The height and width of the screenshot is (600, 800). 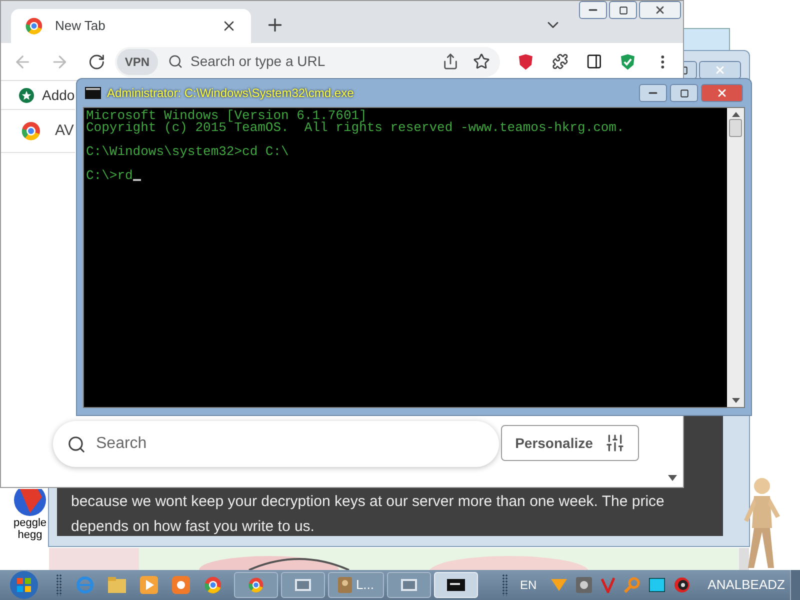 I want to click on list-item: AV, so click(x=38, y=131).